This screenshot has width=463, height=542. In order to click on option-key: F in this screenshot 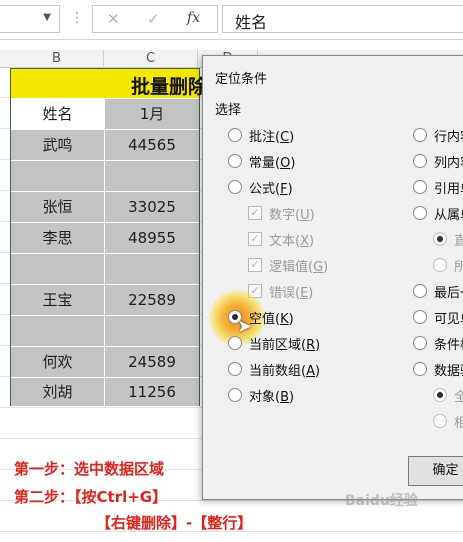, I will do `click(284, 189)`.